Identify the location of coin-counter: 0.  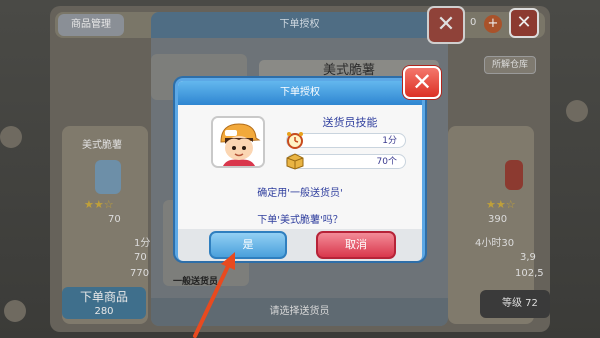
(473, 22).